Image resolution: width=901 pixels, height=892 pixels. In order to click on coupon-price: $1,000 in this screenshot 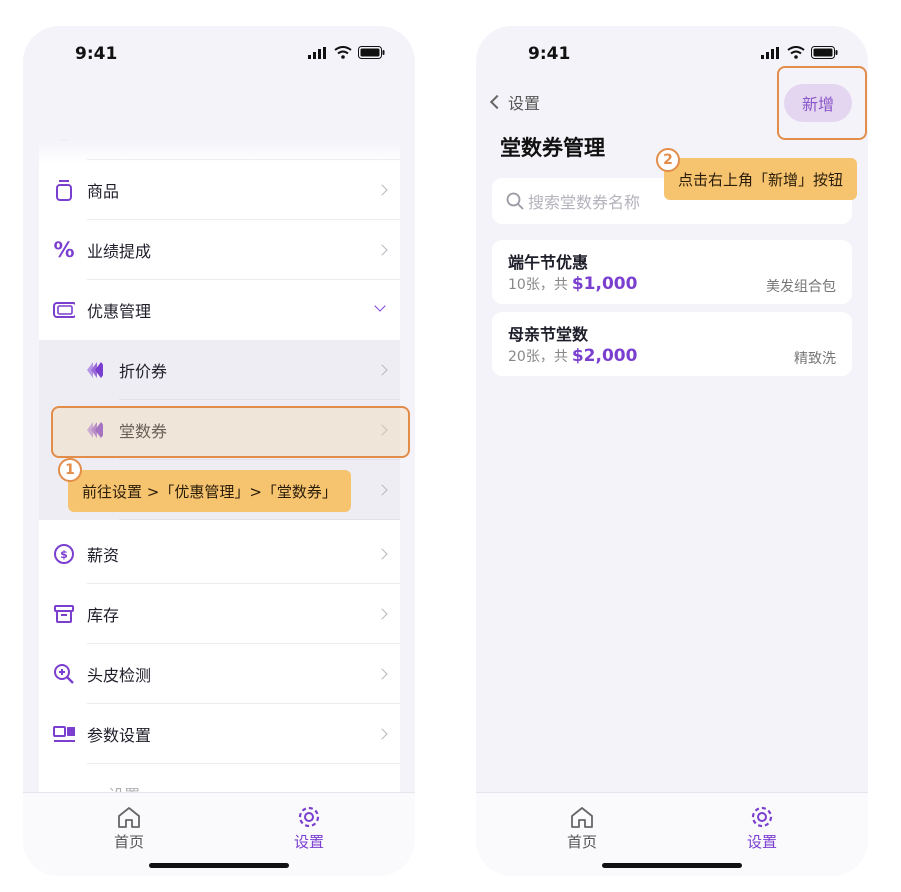, I will do `click(604, 284)`.